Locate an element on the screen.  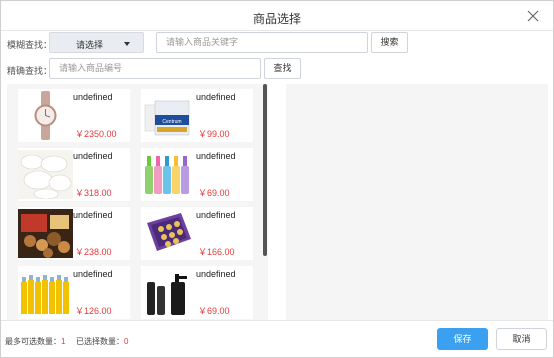
bottles-image is located at coordinates (168, 174).